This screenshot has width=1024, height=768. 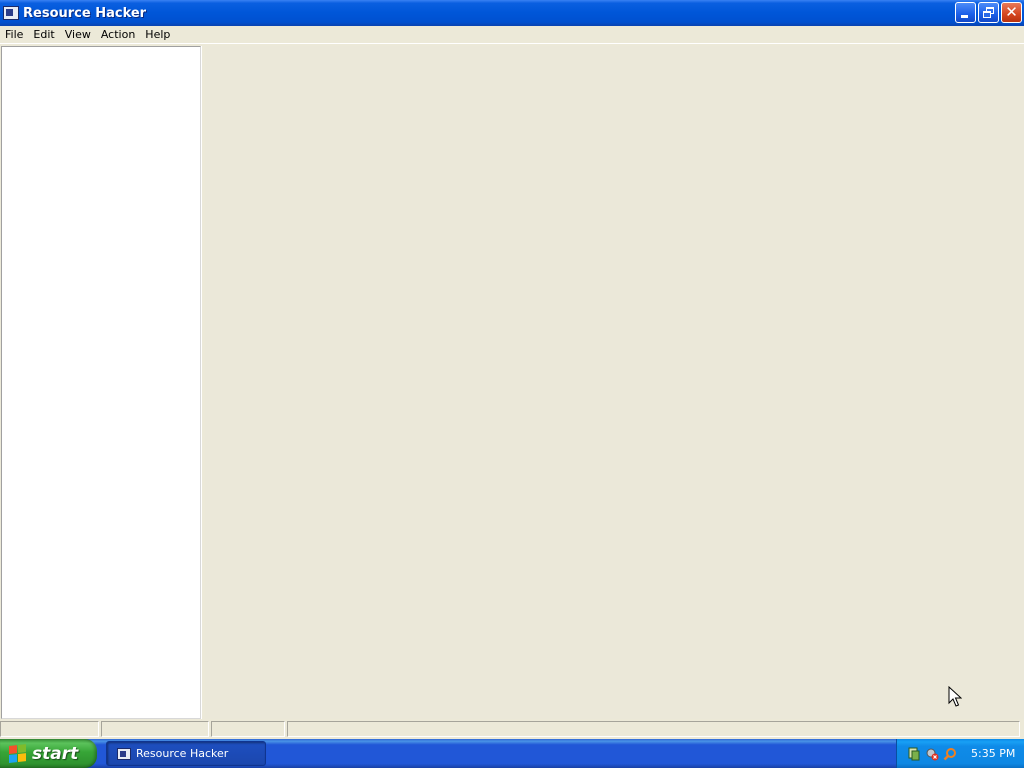 I want to click on close-icon: ✕, so click(x=1011, y=12).